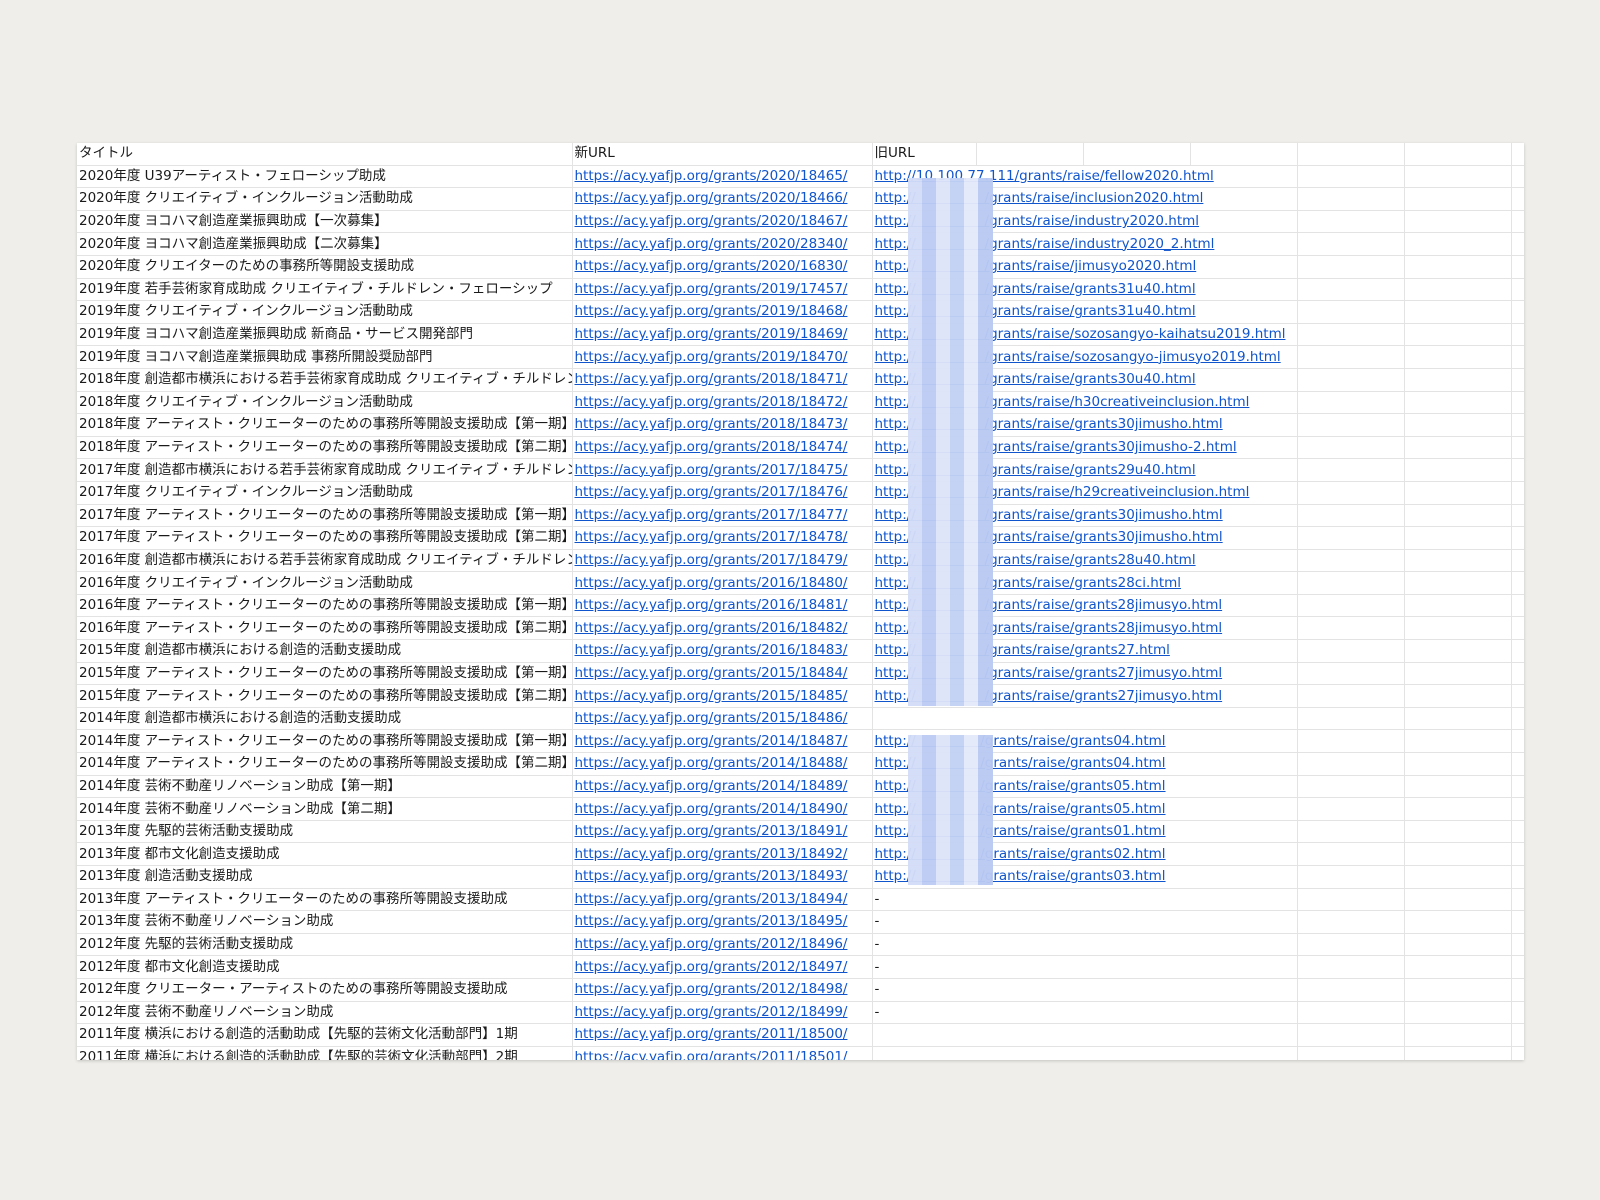 The image size is (1600, 1200). What do you see at coordinates (722, 312) in the screenshot?
I see `new-url-cell: https://acy.yafjp.org/grants/2019/18468/` at bounding box center [722, 312].